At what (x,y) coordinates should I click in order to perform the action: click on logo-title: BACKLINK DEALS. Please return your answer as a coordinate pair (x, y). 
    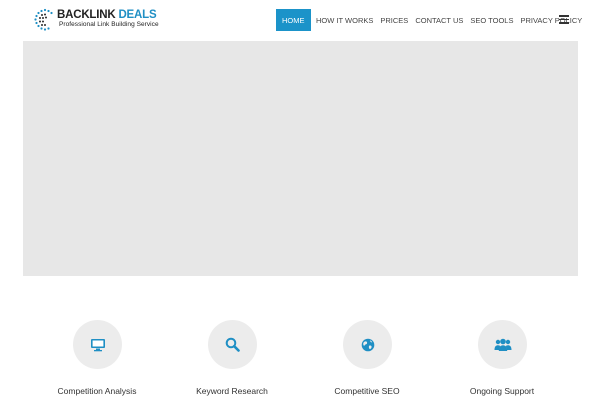
    Looking at the image, I should click on (107, 15).